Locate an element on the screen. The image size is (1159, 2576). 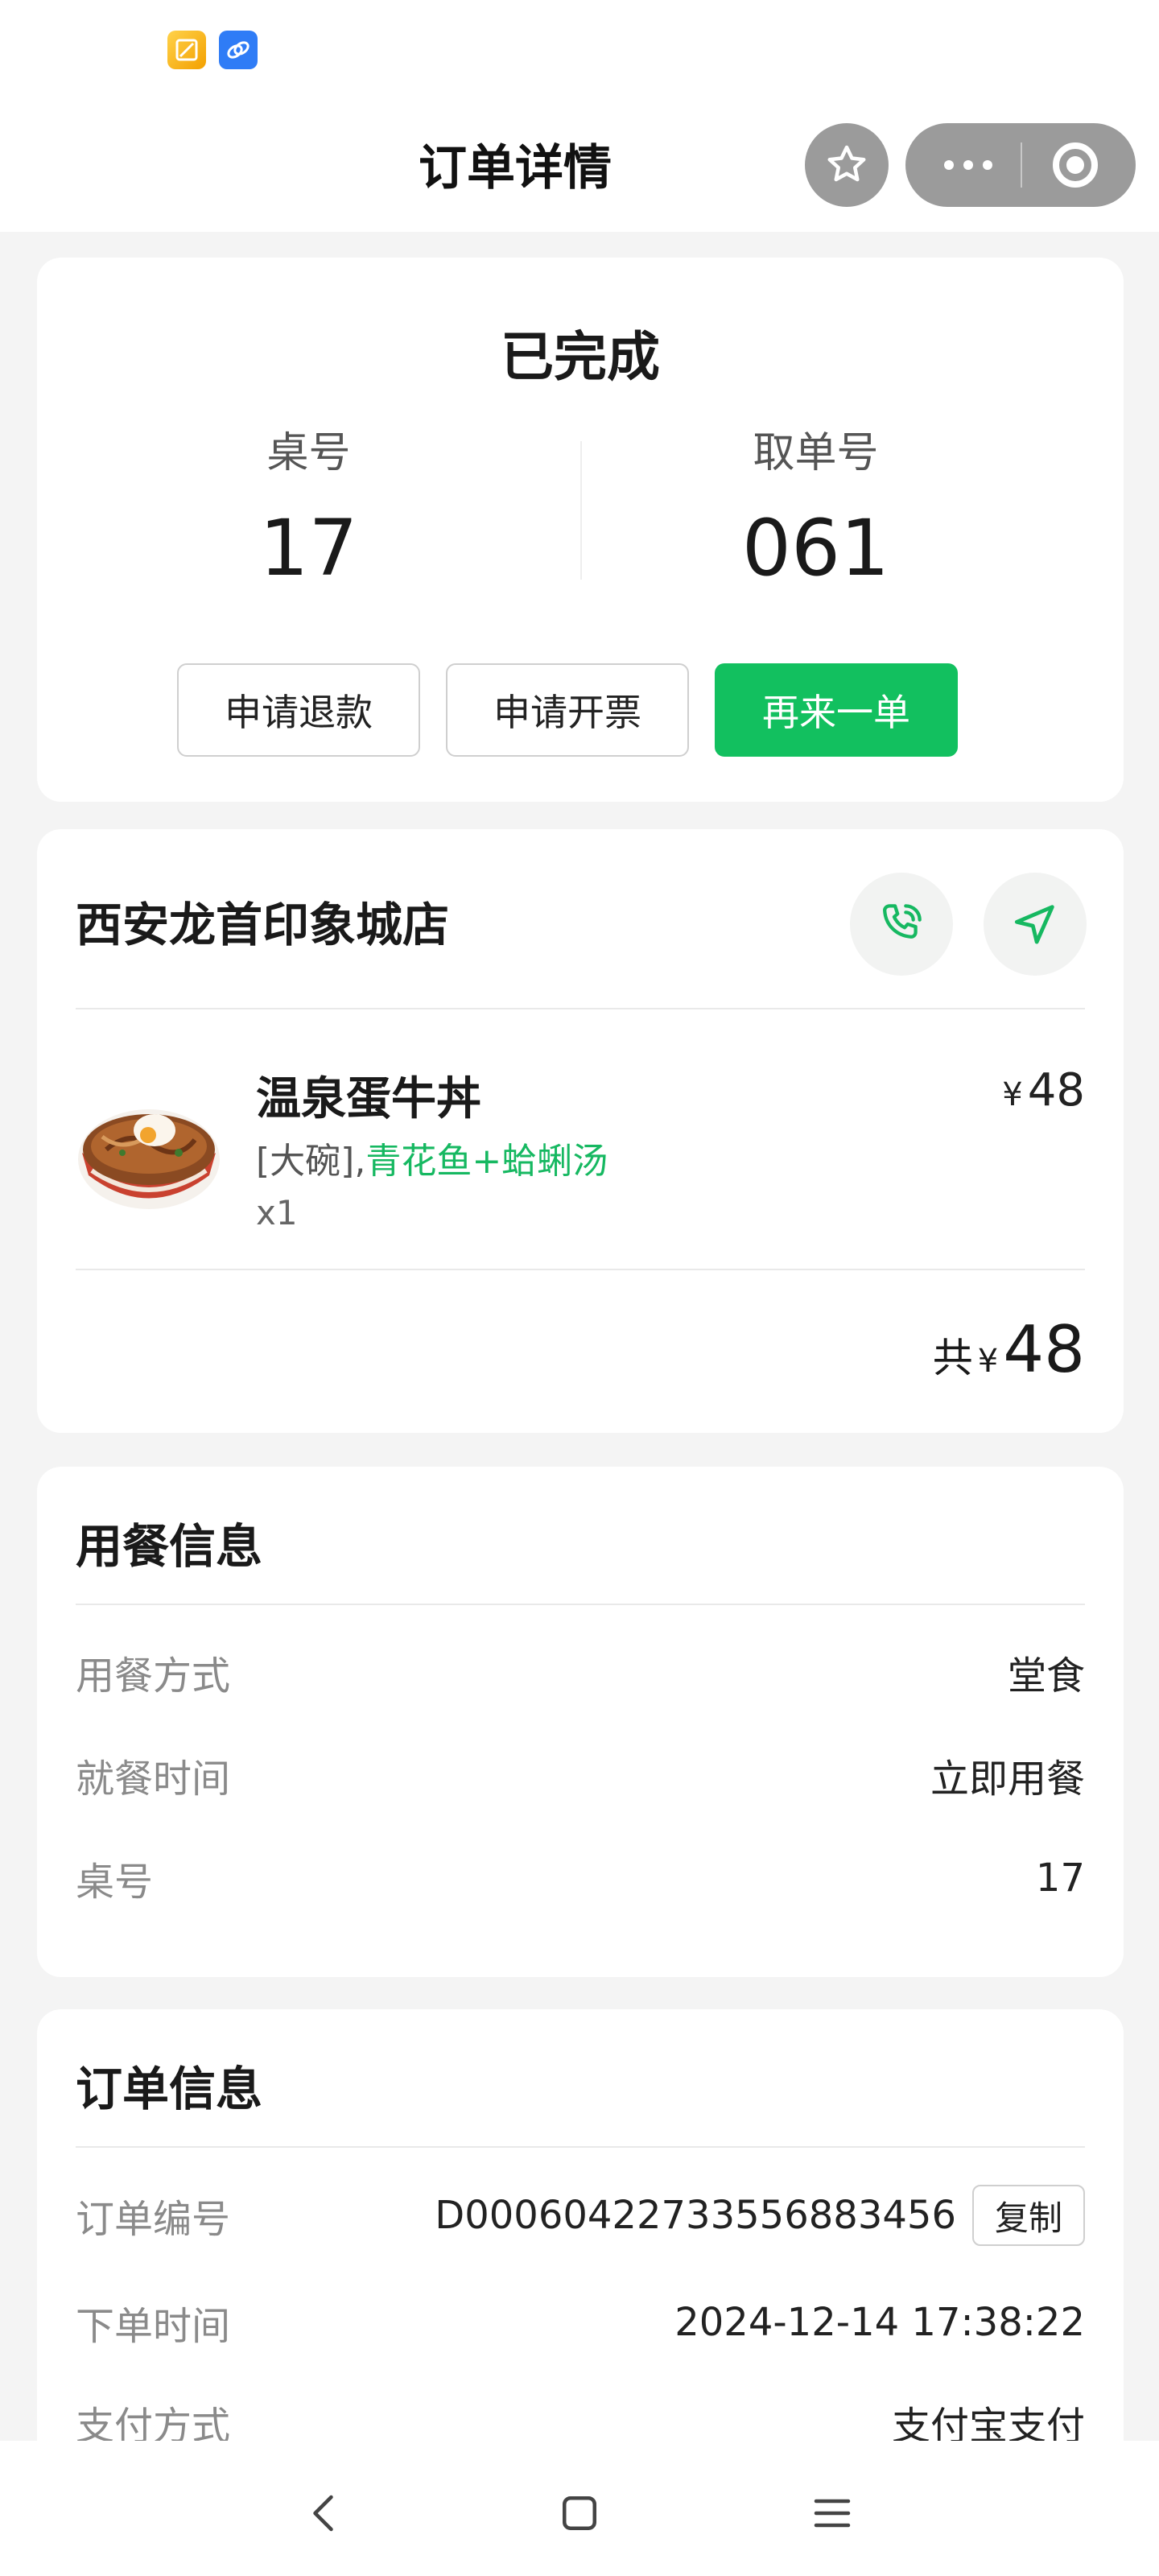
total-divider is located at coordinates (580, 1269).